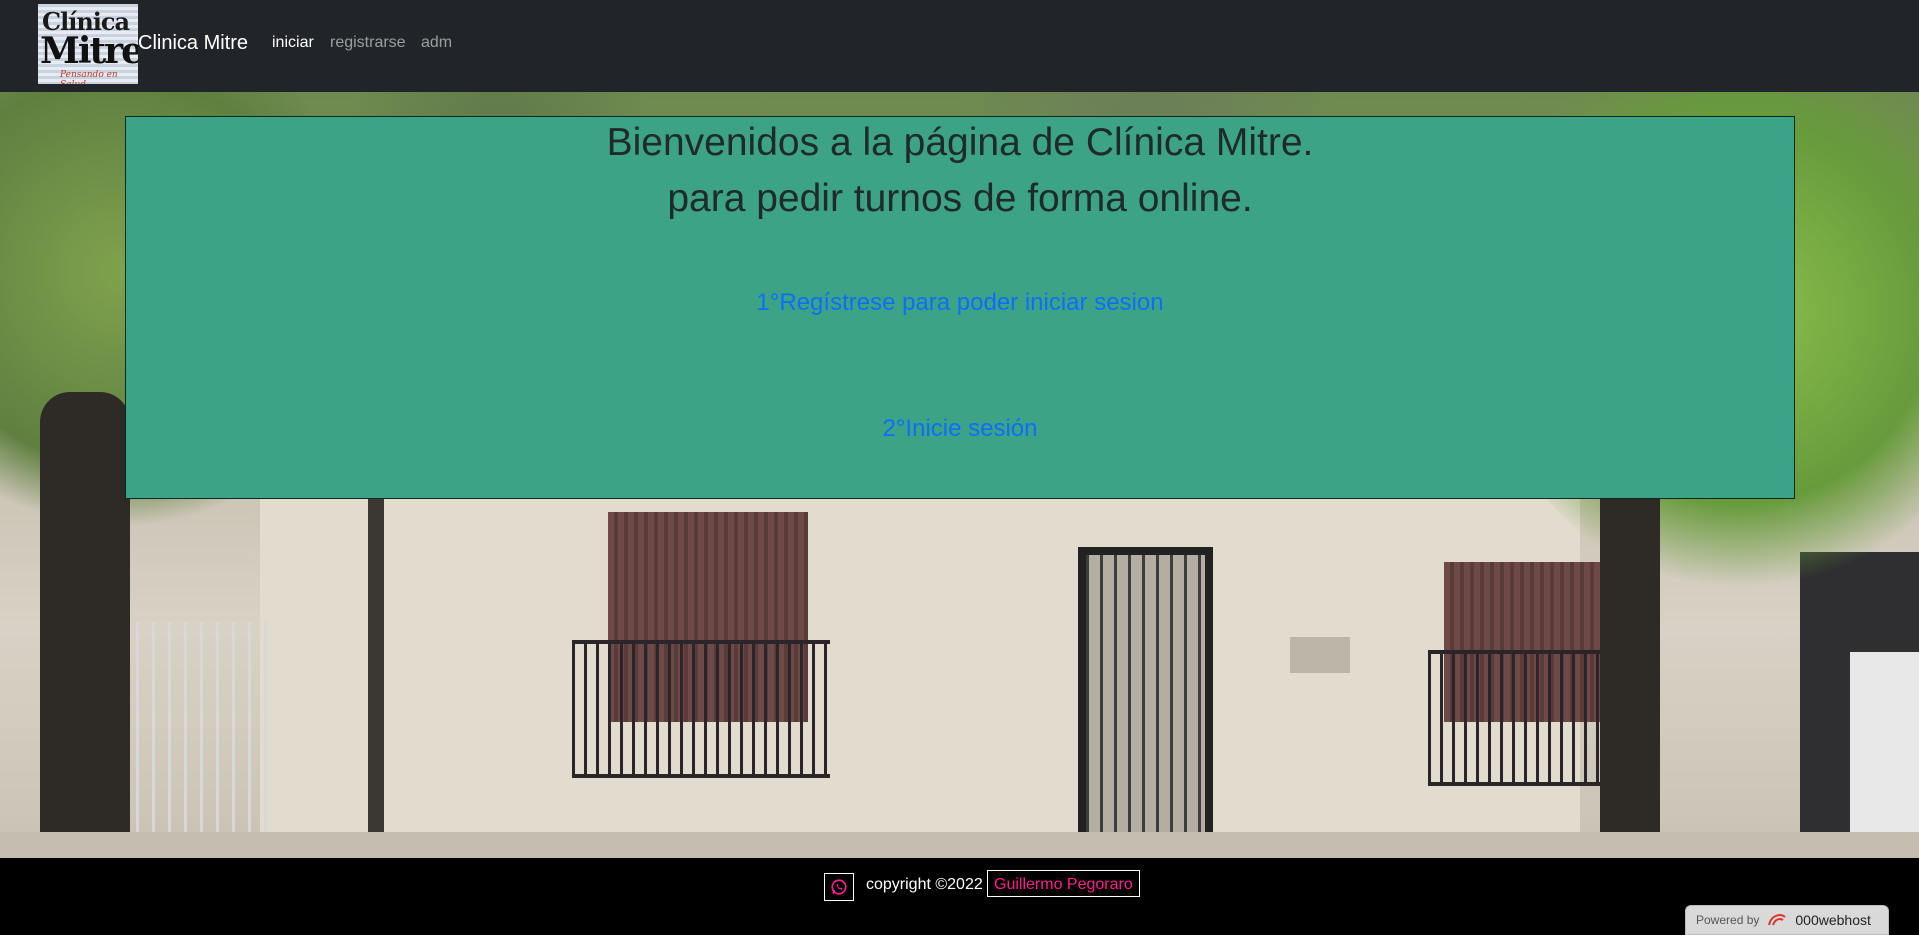  I want to click on whatsapp-button, so click(839, 887).